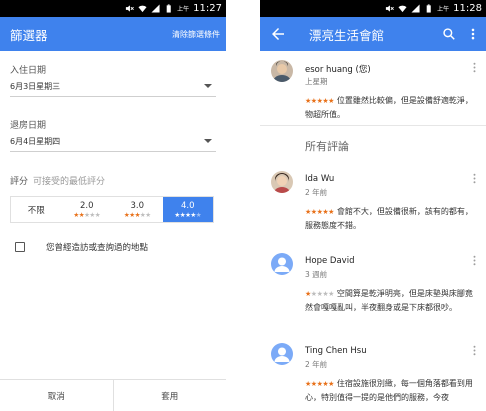 The height and width of the screenshot is (411, 486). What do you see at coordinates (316, 274) in the screenshot?
I see `review-time: 3 週前` at bounding box center [316, 274].